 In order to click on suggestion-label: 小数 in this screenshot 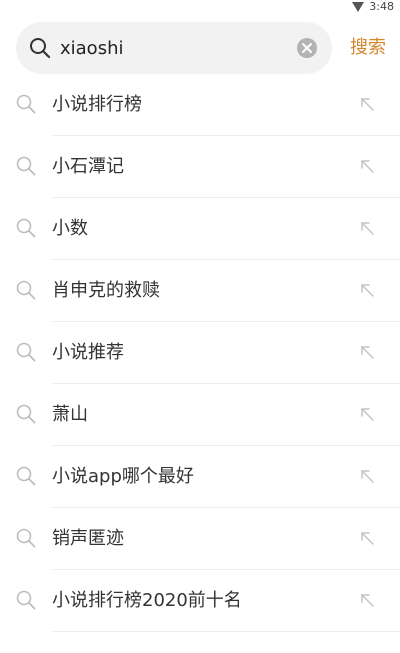, I will do `click(70, 228)`.